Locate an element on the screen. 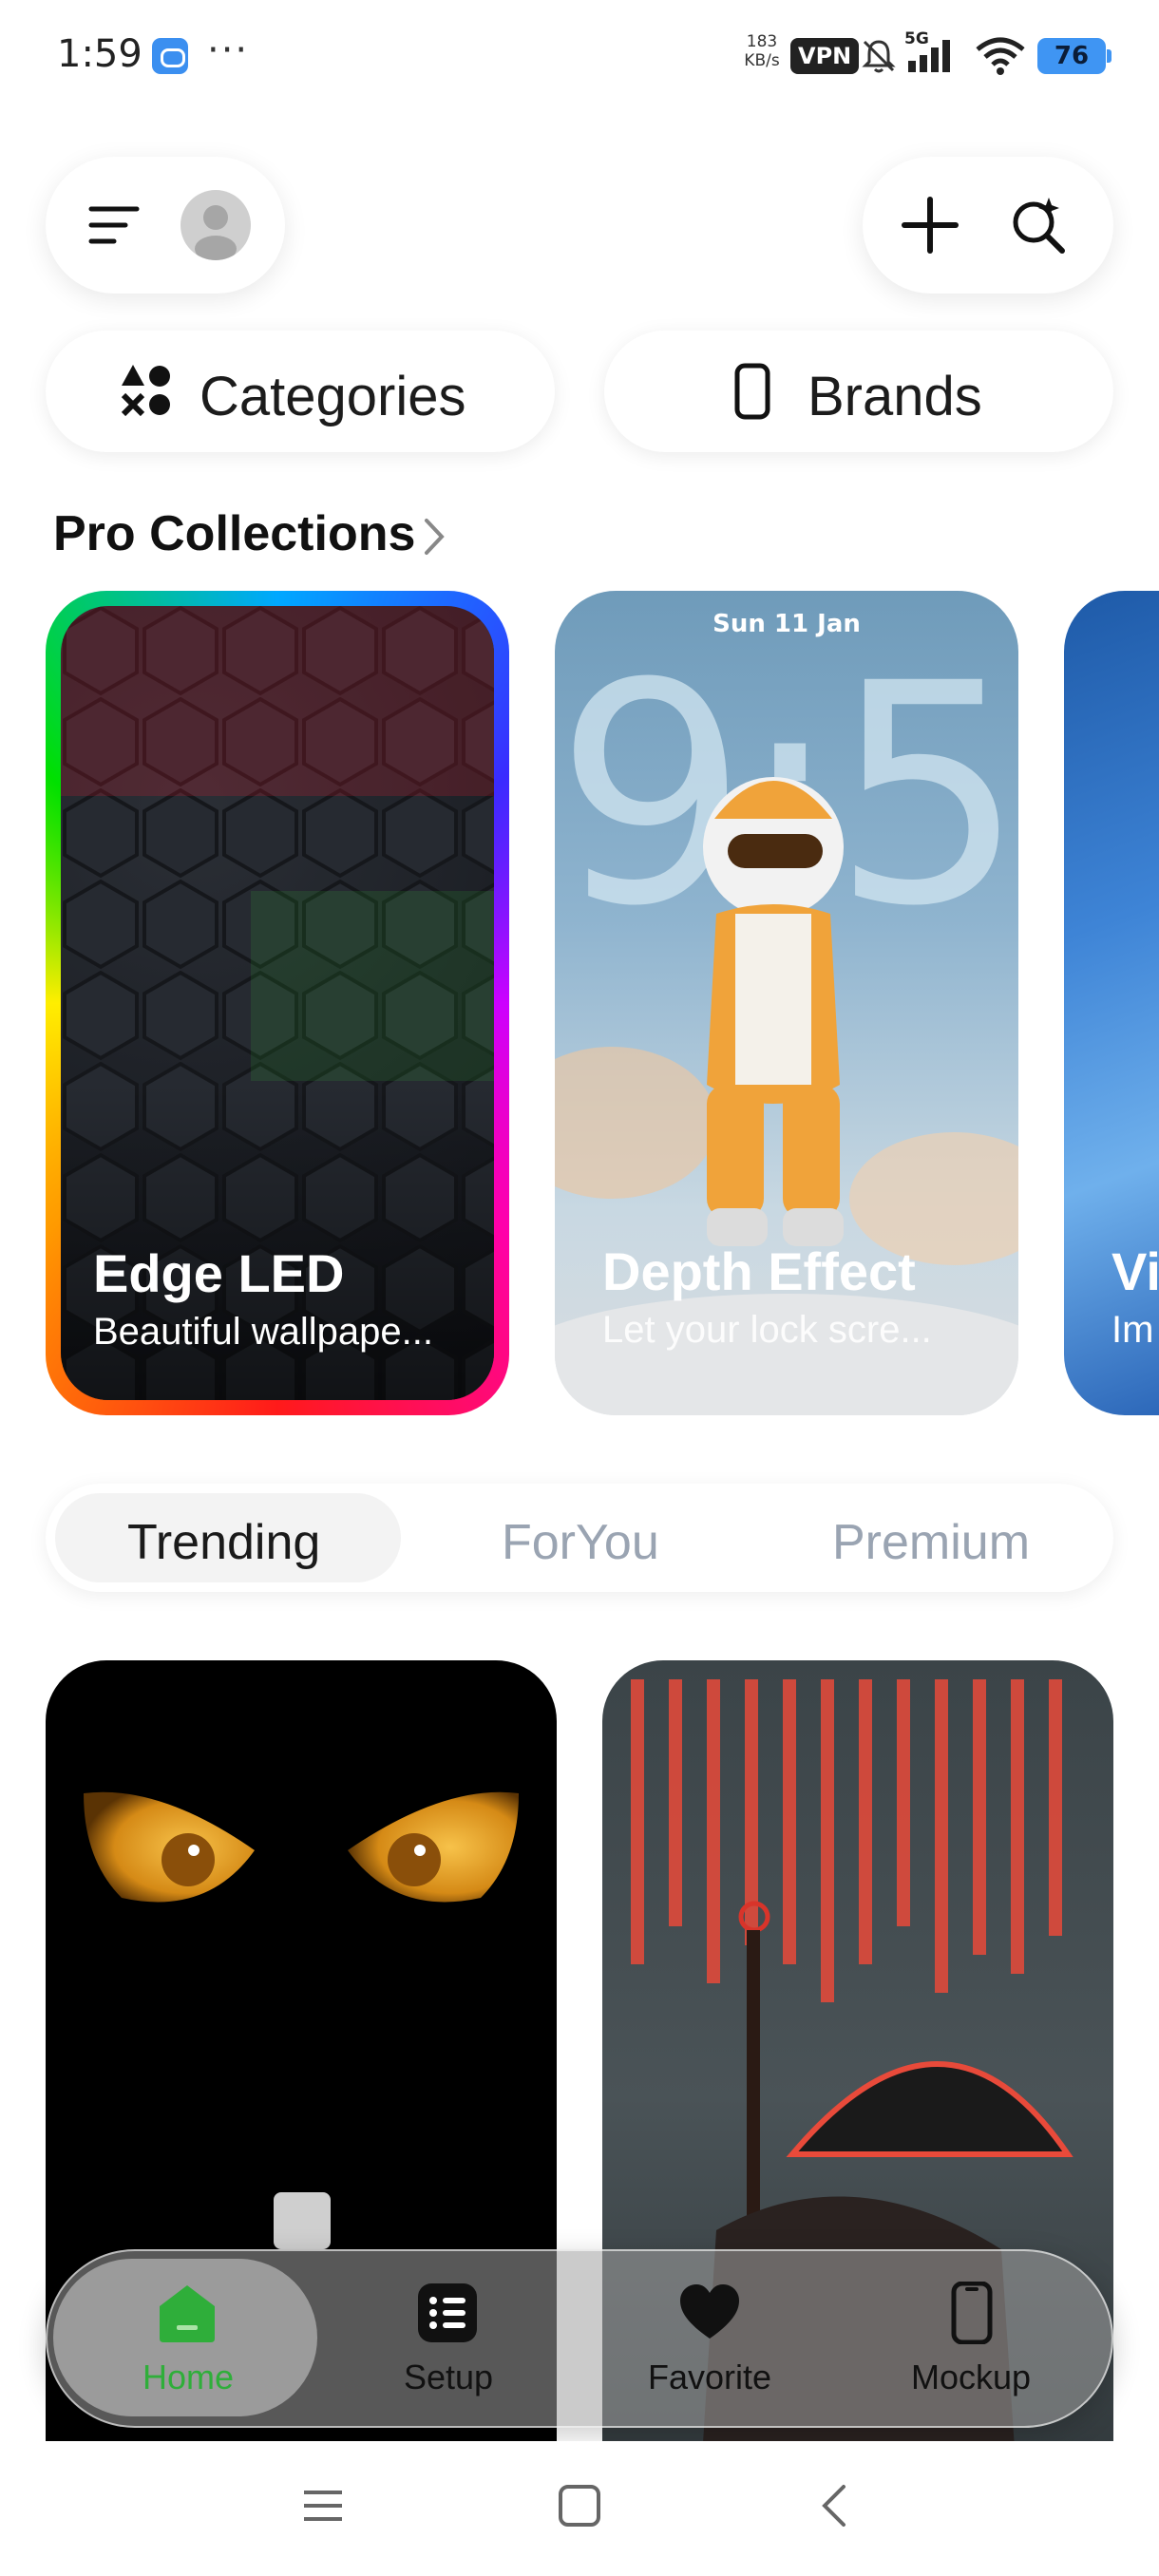  notification-app-icon is located at coordinates (170, 56).